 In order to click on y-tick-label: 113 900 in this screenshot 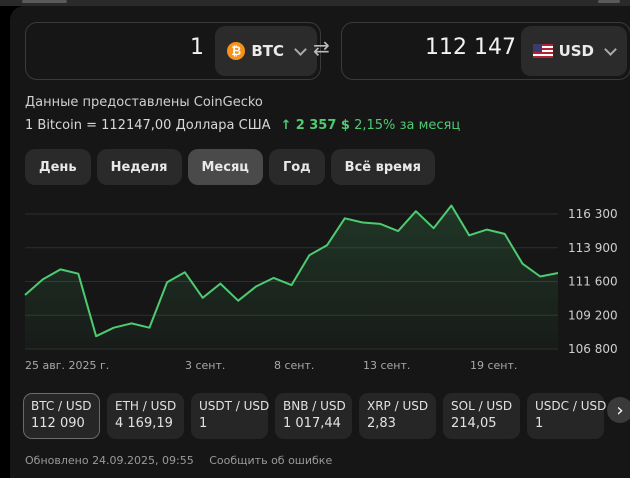, I will do `click(593, 248)`.